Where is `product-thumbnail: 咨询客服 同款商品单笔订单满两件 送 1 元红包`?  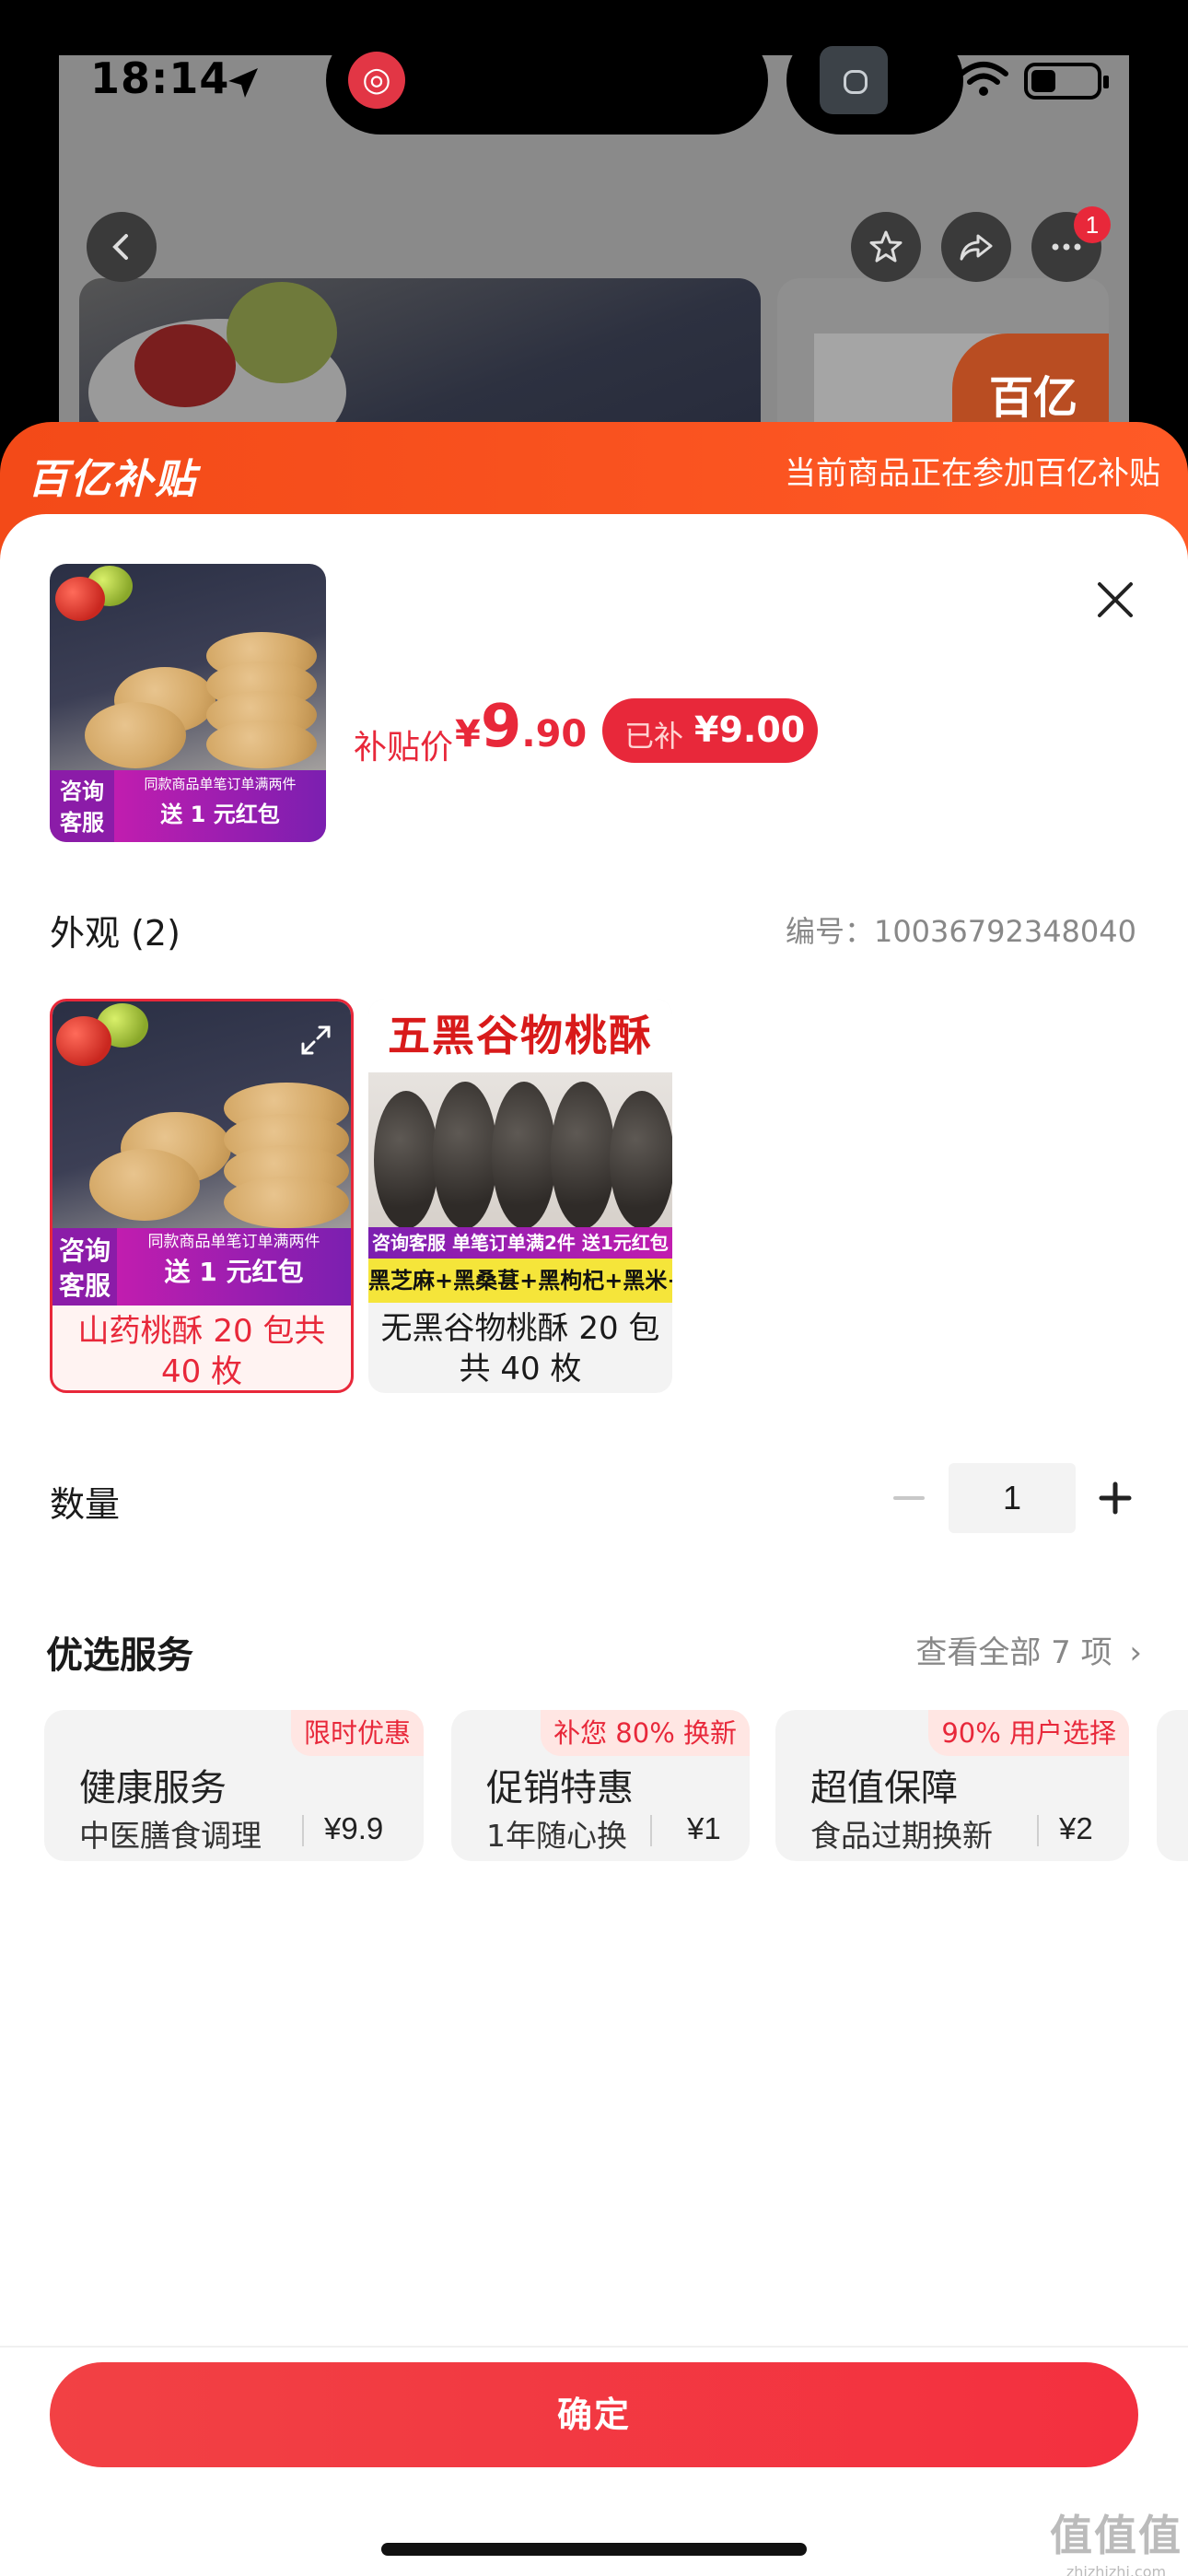
product-thumbnail: 咨询客服 同款商品单笔订单满两件 送 1 元红包 is located at coordinates (188, 703).